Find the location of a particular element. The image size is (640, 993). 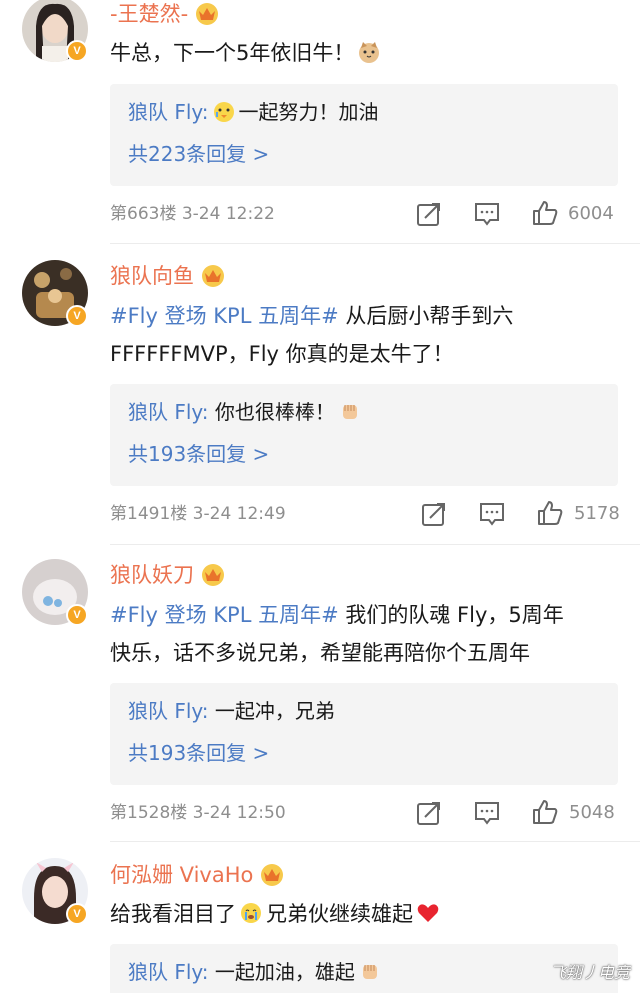

like-count: 5048 is located at coordinates (592, 812).